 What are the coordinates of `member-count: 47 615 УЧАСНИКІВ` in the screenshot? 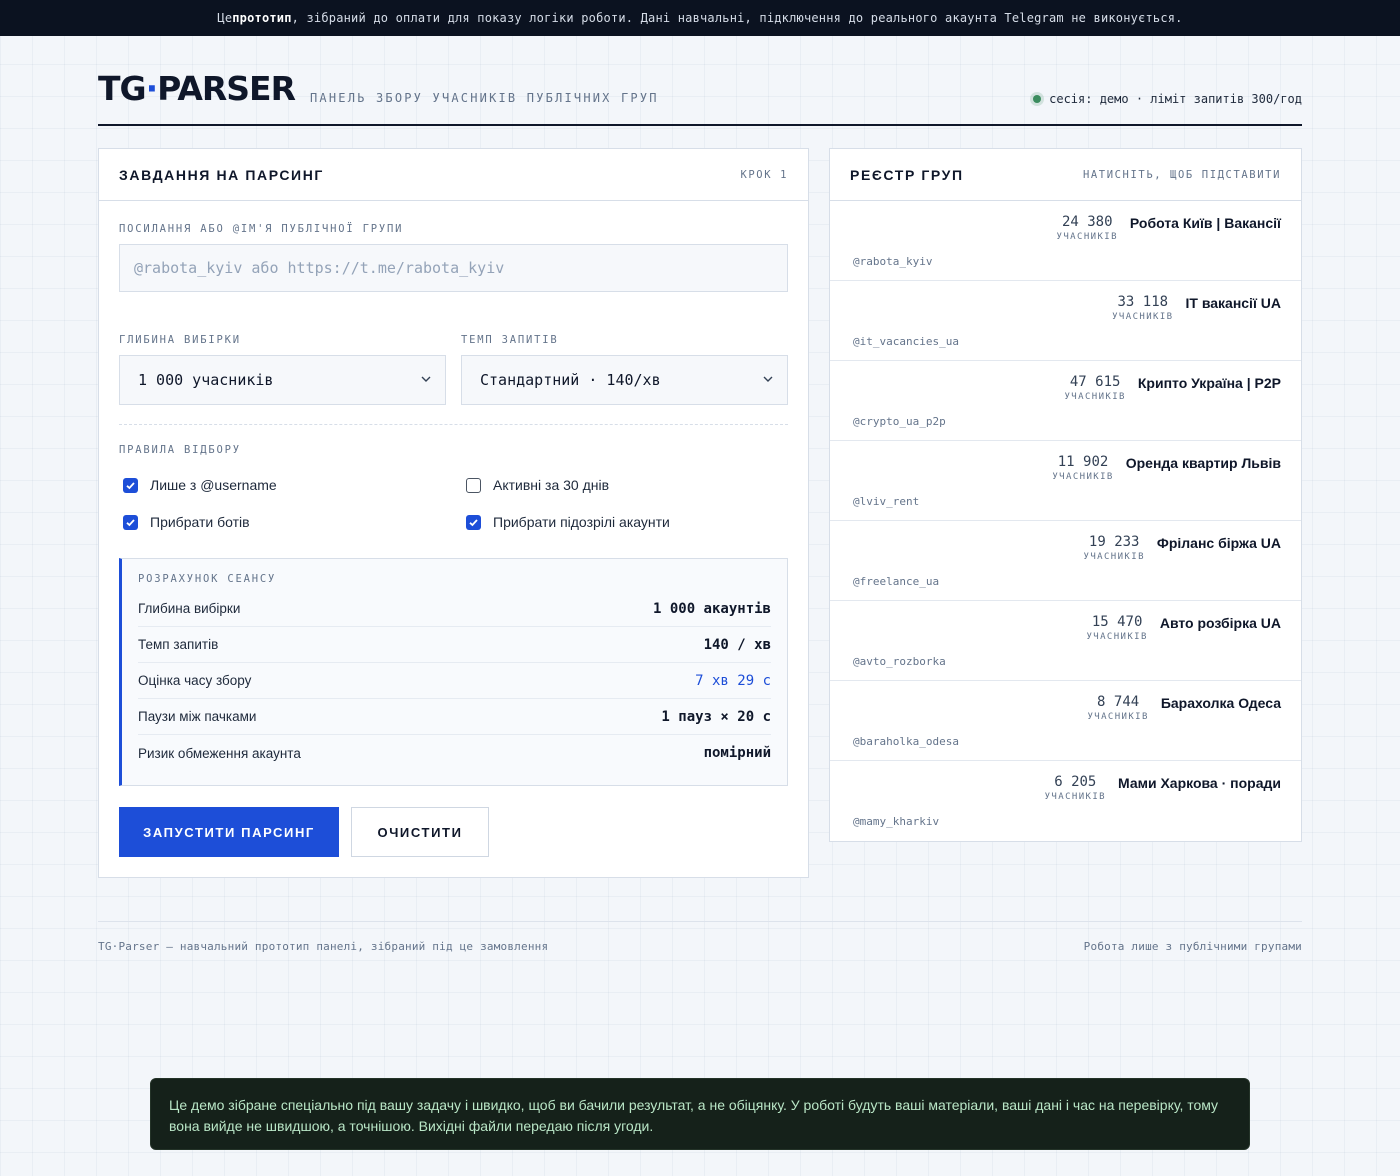 It's located at (1094, 388).